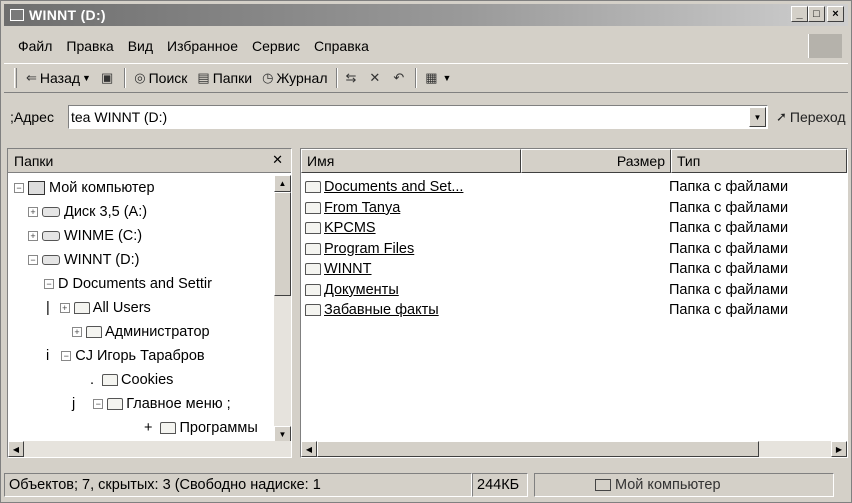  What do you see at coordinates (86, 78) in the screenshot?
I see `back-dropdown-icon: ▼` at bounding box center [86, 78].